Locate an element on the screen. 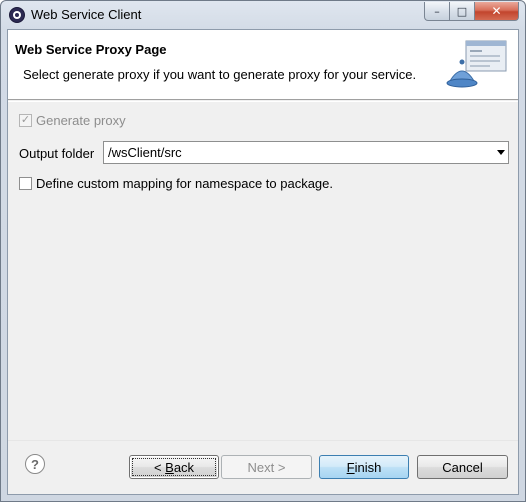 The image size is (526, 502). cancel-button: Cancel is located at coordinates (462, 467).